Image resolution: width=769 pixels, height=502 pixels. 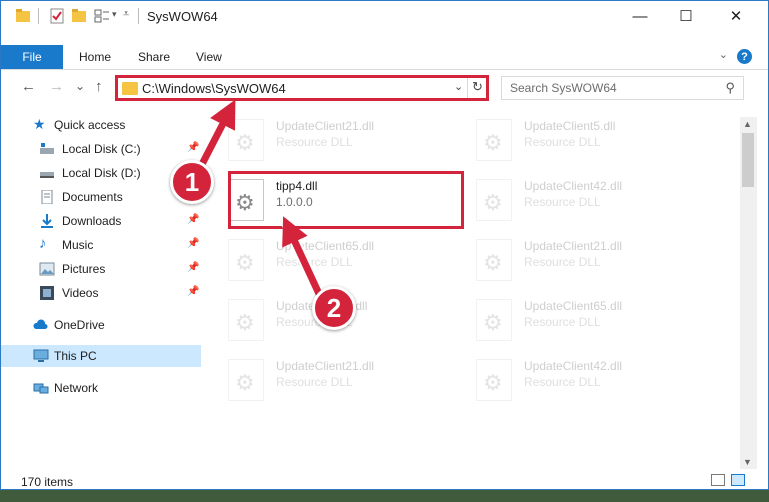 What do you see at coordinates (90, 125) in the screenshot?
I see `sidebar-item-label: Quick access` at bounding box center [90, 125].